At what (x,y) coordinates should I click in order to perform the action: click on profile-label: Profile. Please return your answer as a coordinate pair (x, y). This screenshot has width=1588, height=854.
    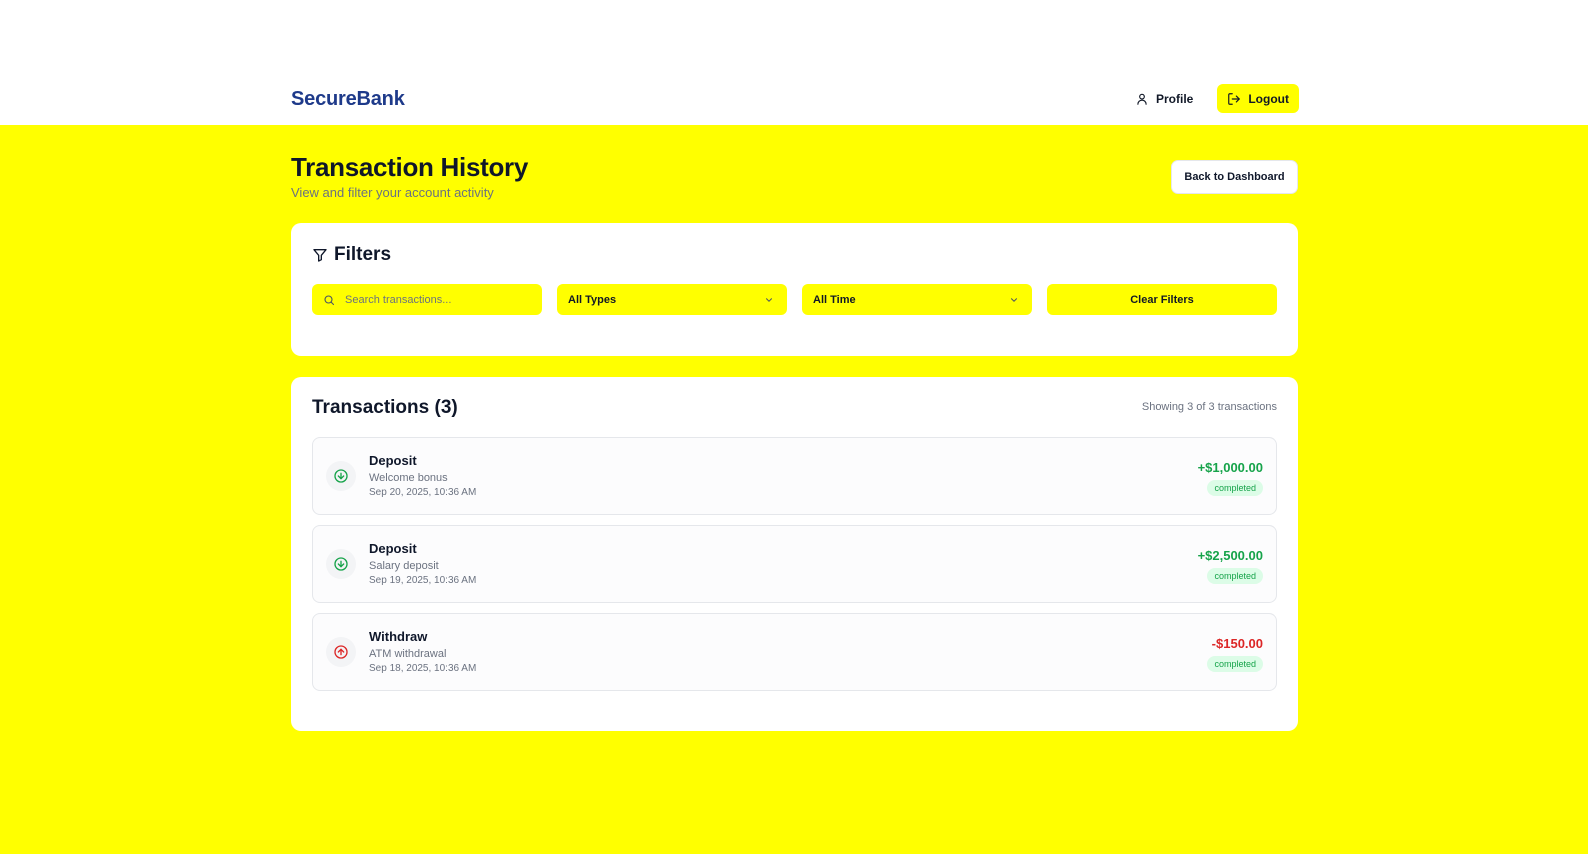
    Looking at the image, I should click on (1175, 98).